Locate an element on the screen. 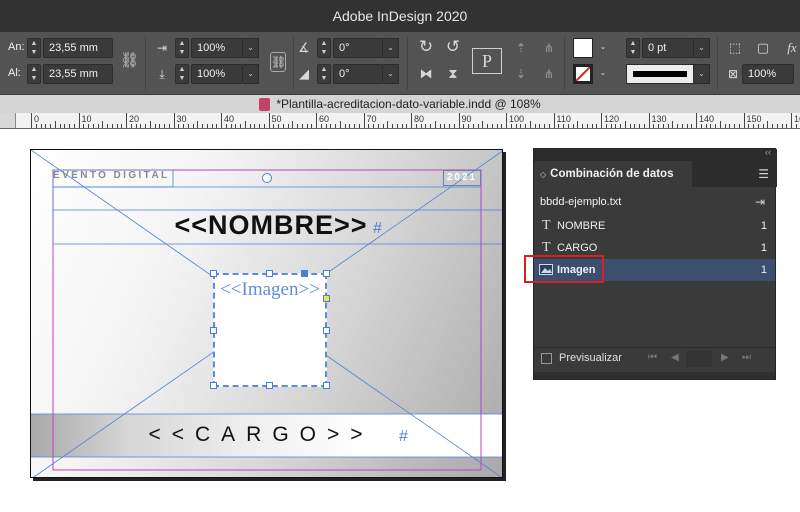  flip-horizontal-icon: ⧓ is located at coordinates (426, 74).